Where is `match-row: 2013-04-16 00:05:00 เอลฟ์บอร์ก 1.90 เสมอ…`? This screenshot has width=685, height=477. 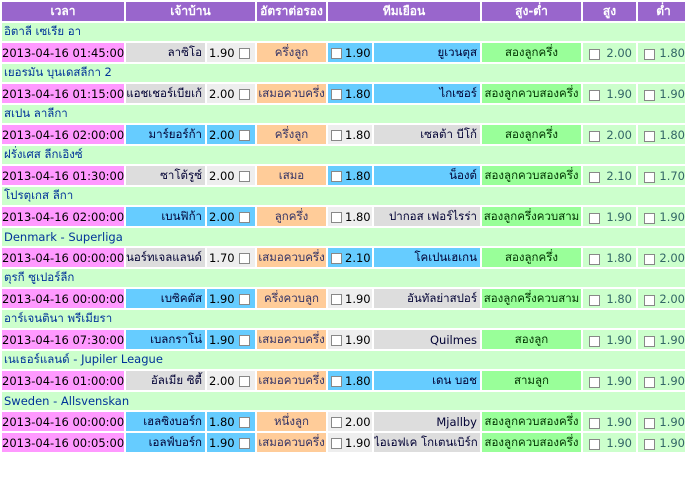
match-row: 2013-04-16 00:05:00 เอลฟ์บอร์ก 1.90 เสมอ… is located at coordinates (343, 442).